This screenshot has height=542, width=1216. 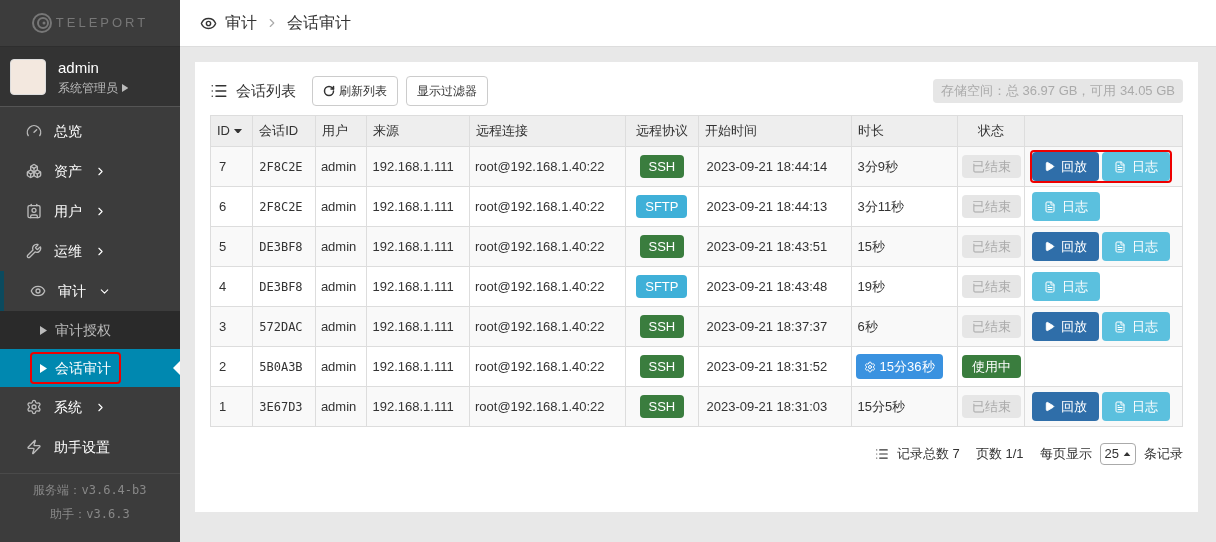 I want to click on caret-up-icon, so click(x=1127, y=454).